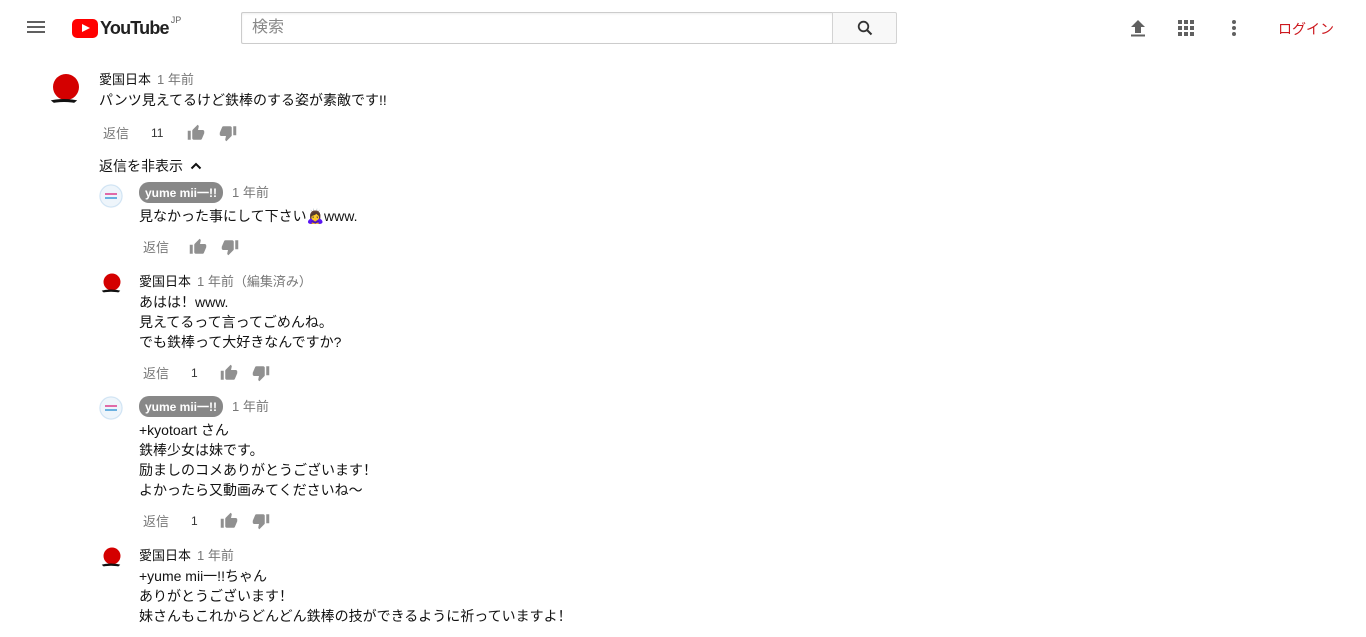 The height and width of the screenshot is (637, 1366). I want to click on comment-line: でも鉄棒って大好きなんですか?, so click(240, 342).